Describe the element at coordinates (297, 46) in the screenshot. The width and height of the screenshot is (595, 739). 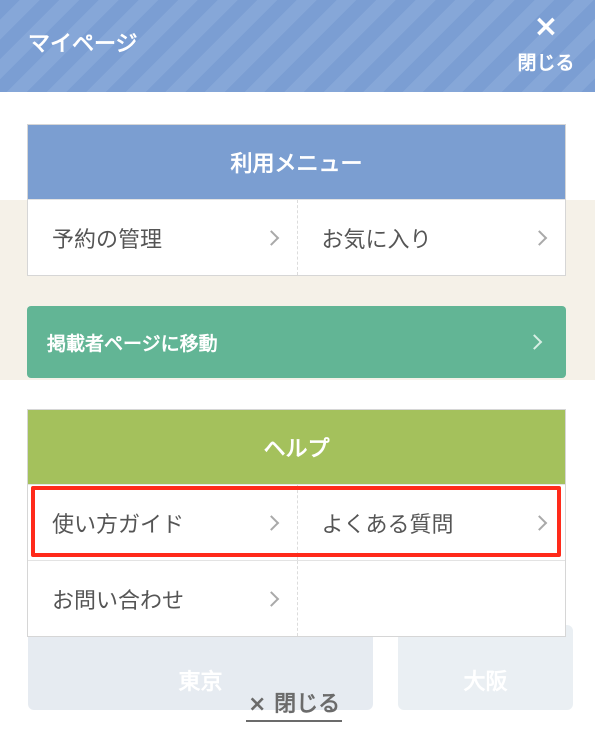
I see `mypage-header: マイページ × 閉じる` at that location.